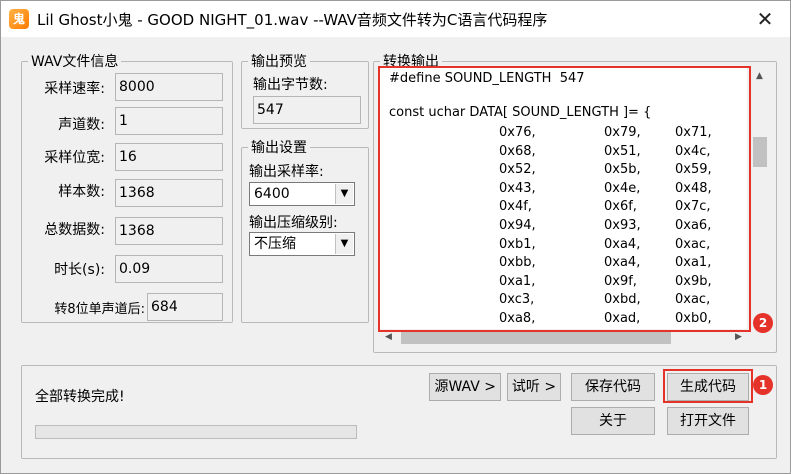 The image size is (791, 474). Describe the element at coordinates (760, 198) in the screenshot. I see `code-vertical-scrollbar: ▲` at that location.